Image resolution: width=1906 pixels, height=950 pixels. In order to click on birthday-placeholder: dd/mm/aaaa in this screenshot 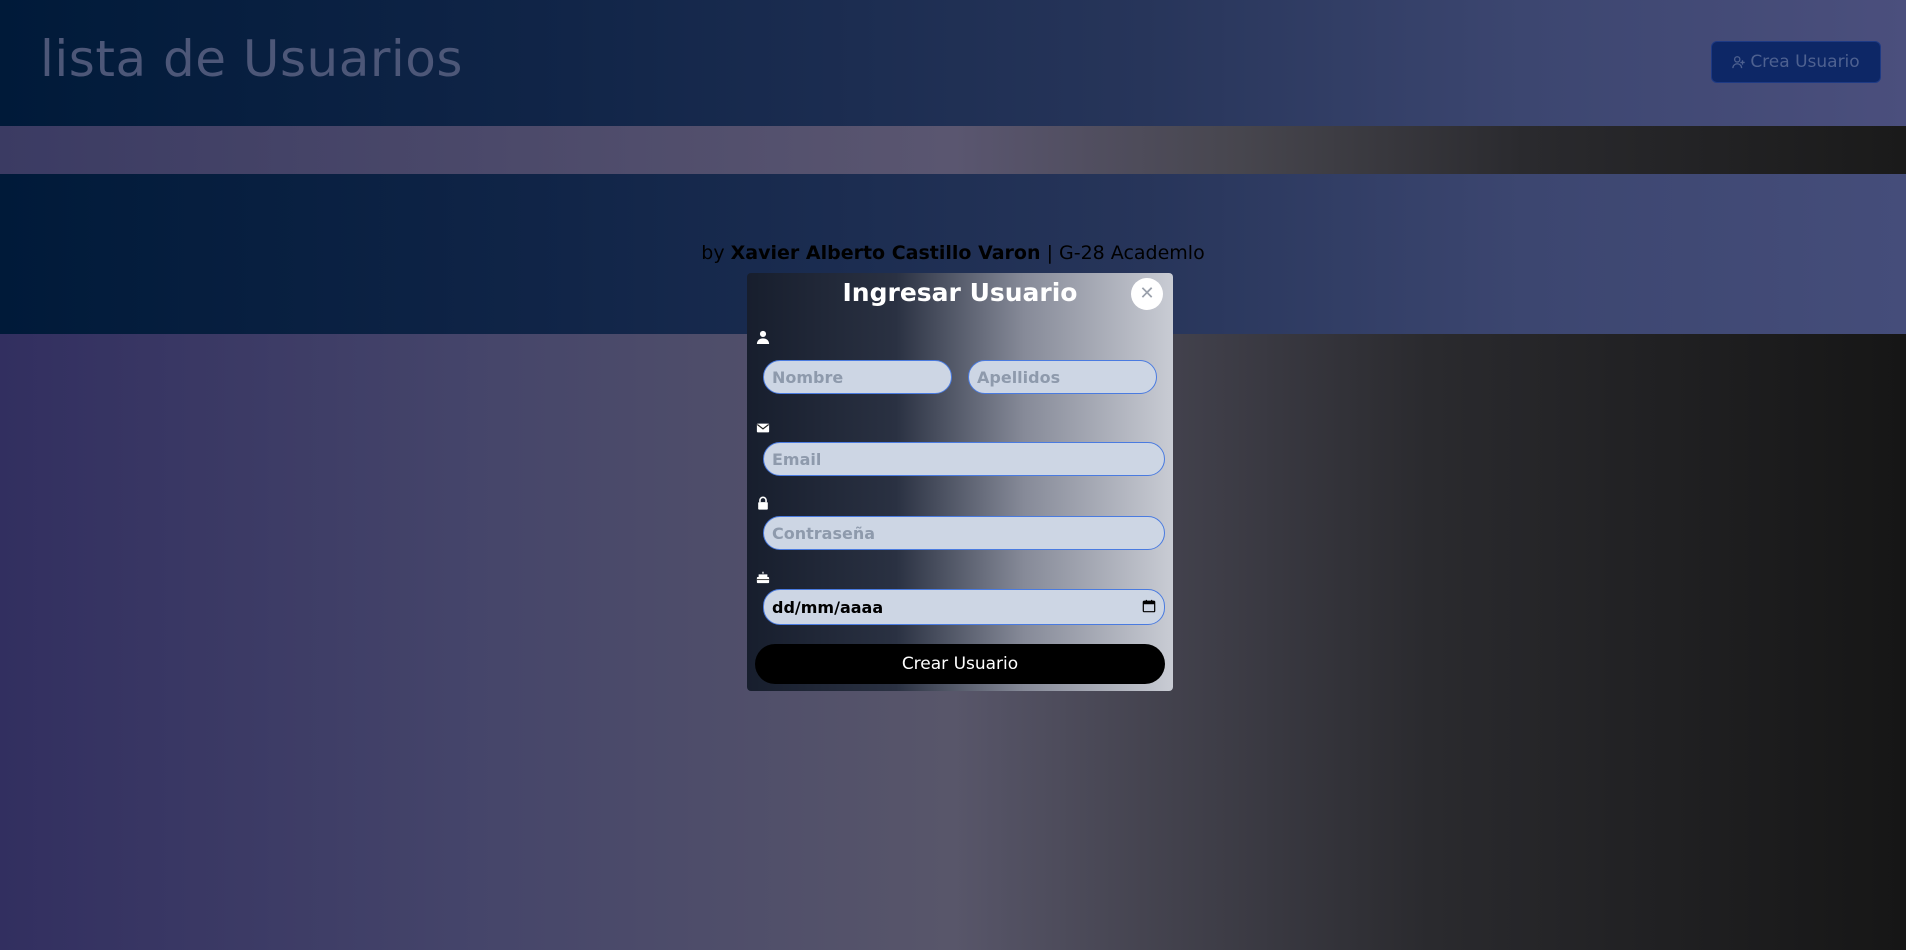, I will do `click(828, 607)`.